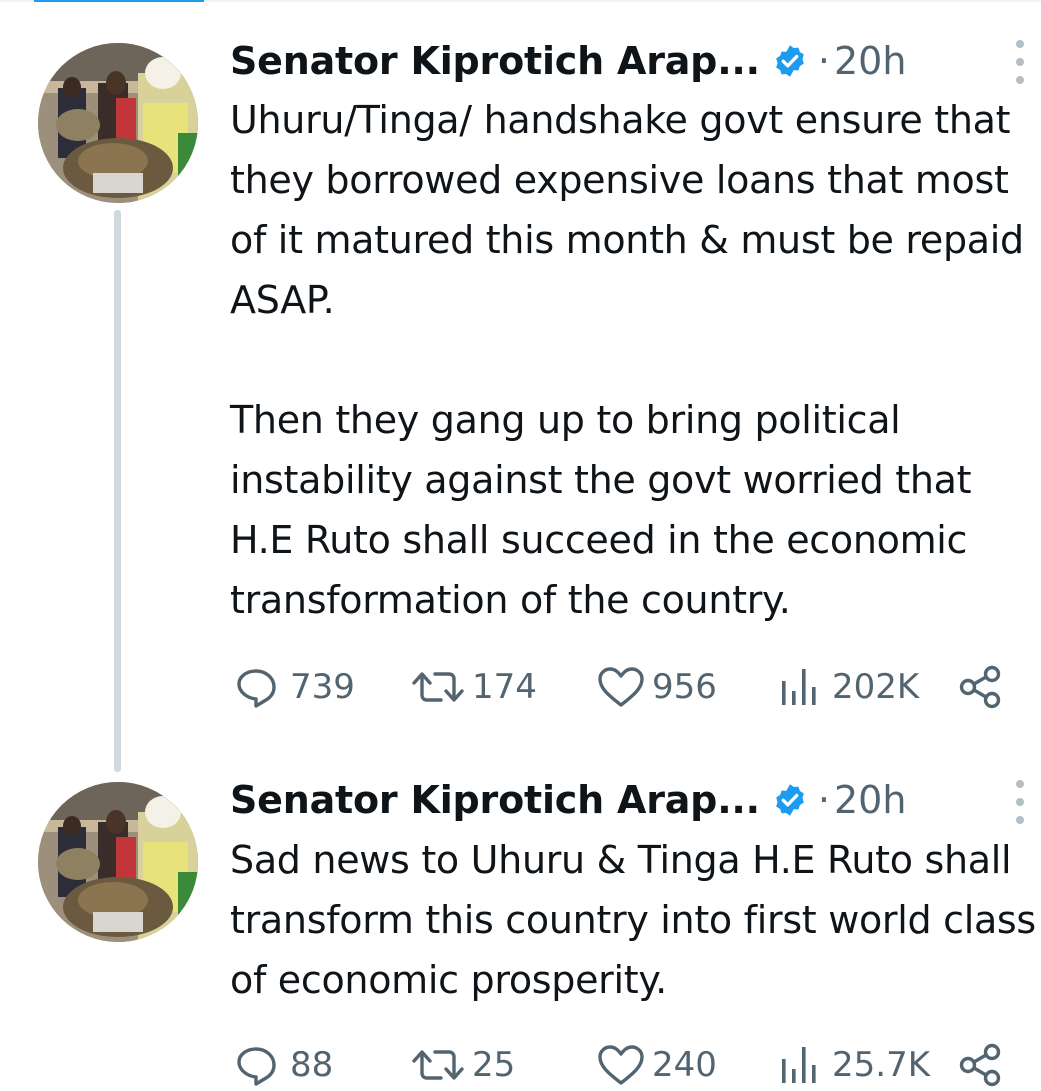 The height and width of the screenshot is (1091, 1041). I want to click on retweet-button: 25, so click(462, 1065).